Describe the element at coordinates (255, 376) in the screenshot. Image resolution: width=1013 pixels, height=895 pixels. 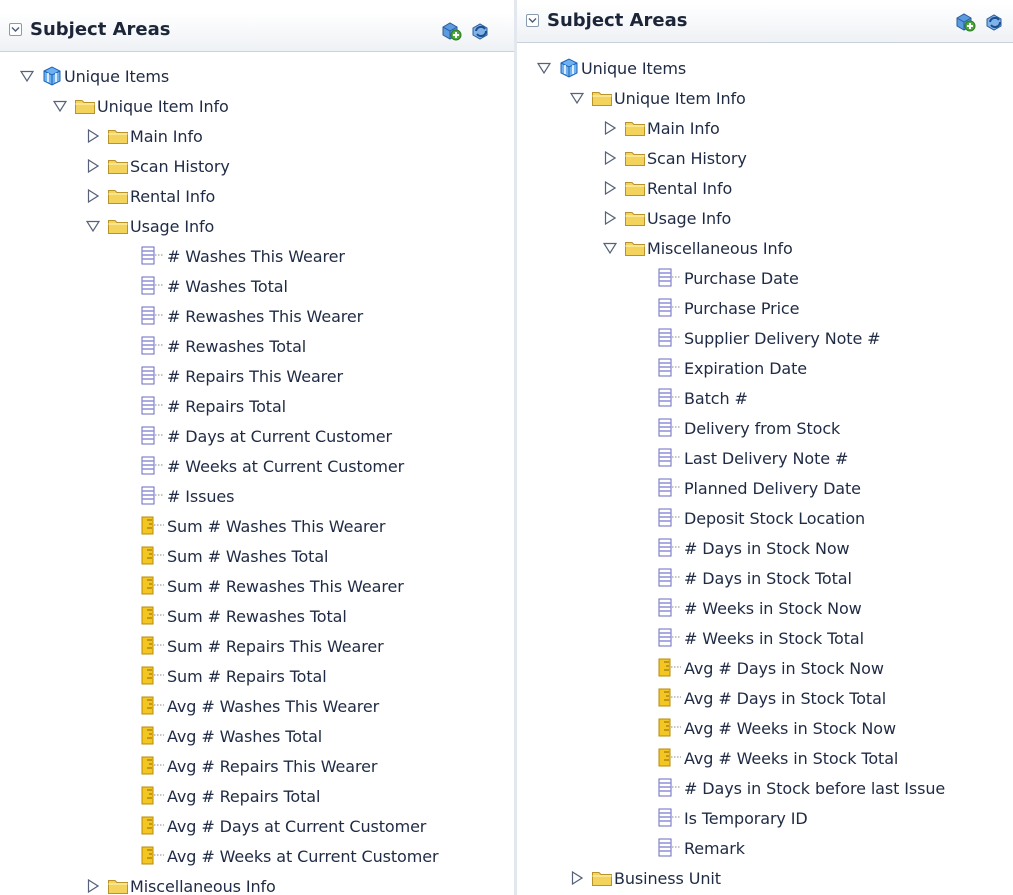
I see `tree-node-label: # Repairs This Wearer` at that location.